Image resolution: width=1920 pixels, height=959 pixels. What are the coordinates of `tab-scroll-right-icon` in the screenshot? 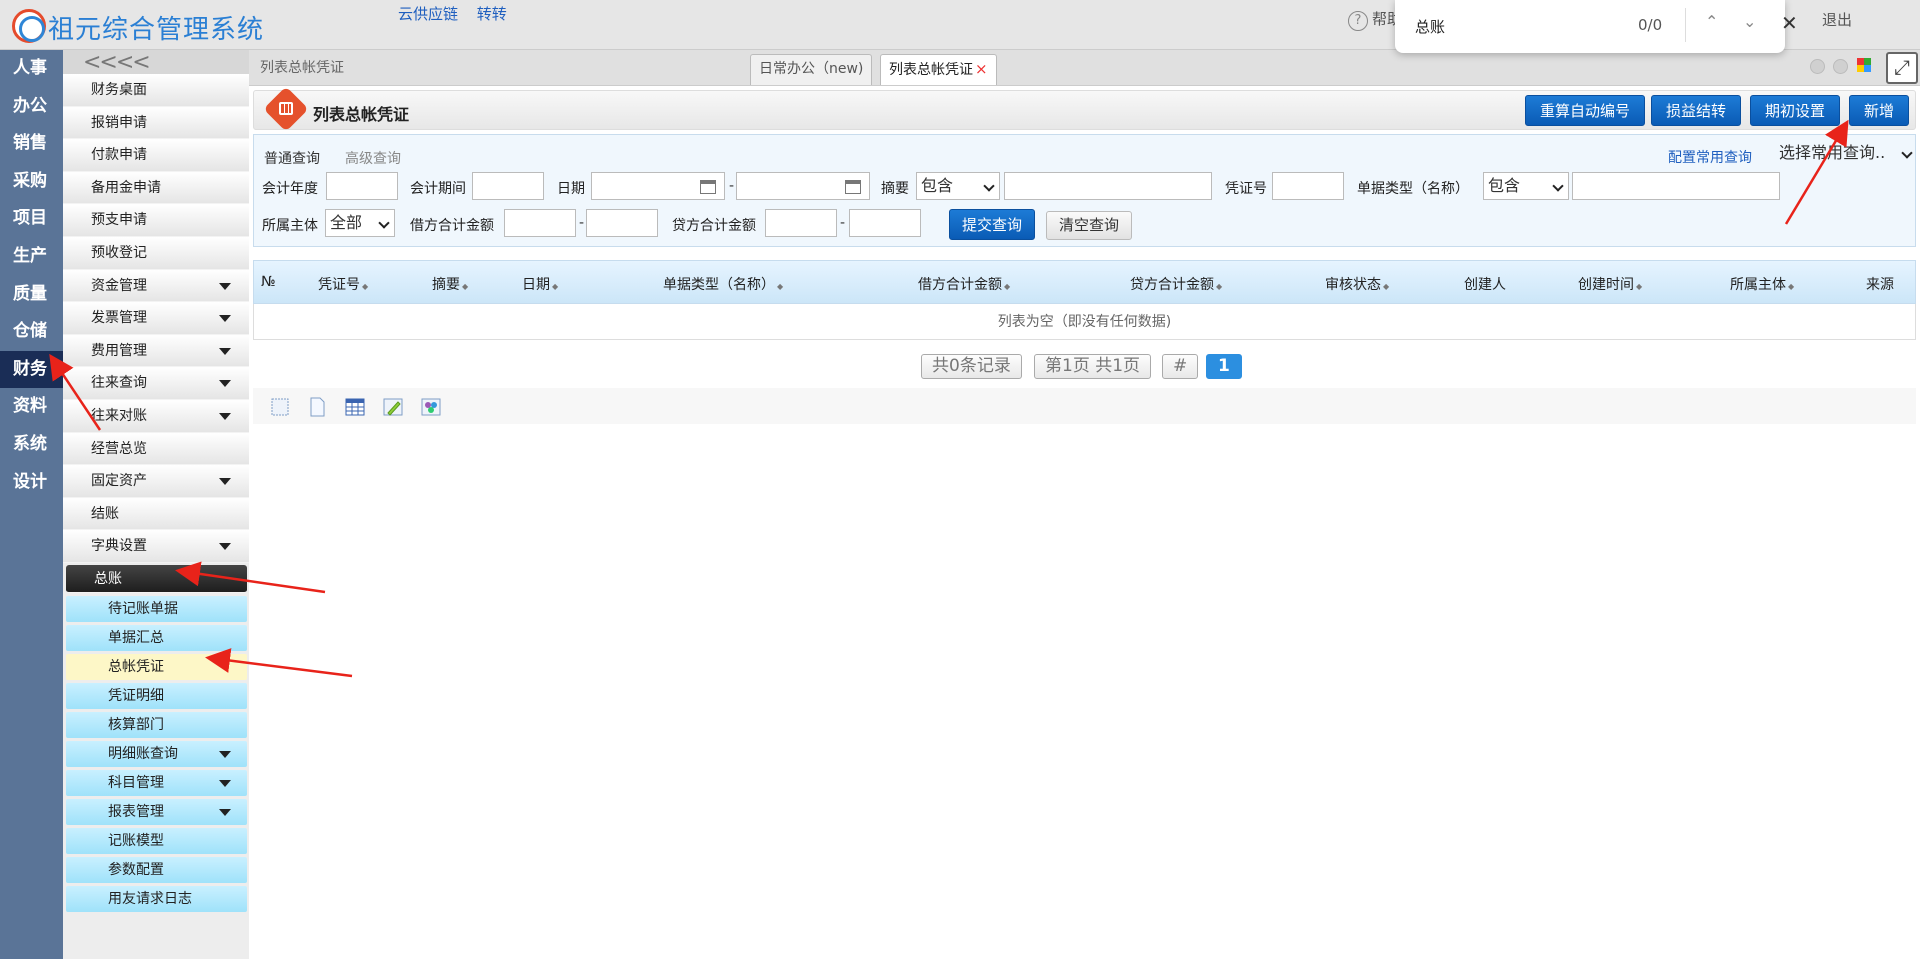 It's located at (1840, 66).